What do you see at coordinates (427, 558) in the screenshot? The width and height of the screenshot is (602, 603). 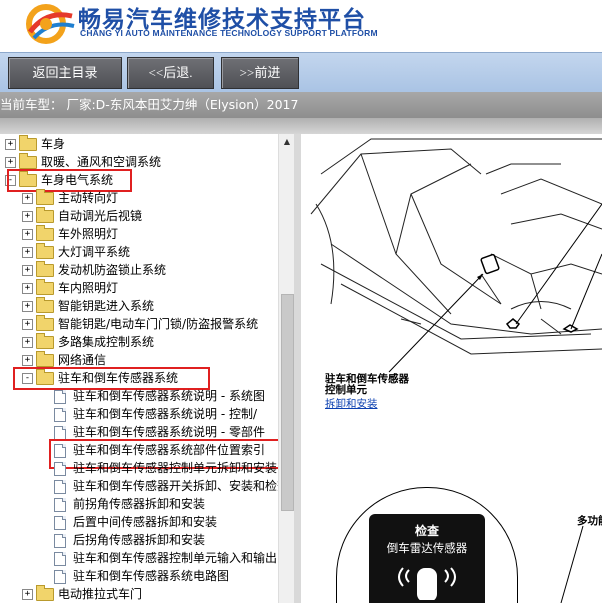 I see `warning-display: 检查 倒车雷达传感器` at bounding box center [427, 558].